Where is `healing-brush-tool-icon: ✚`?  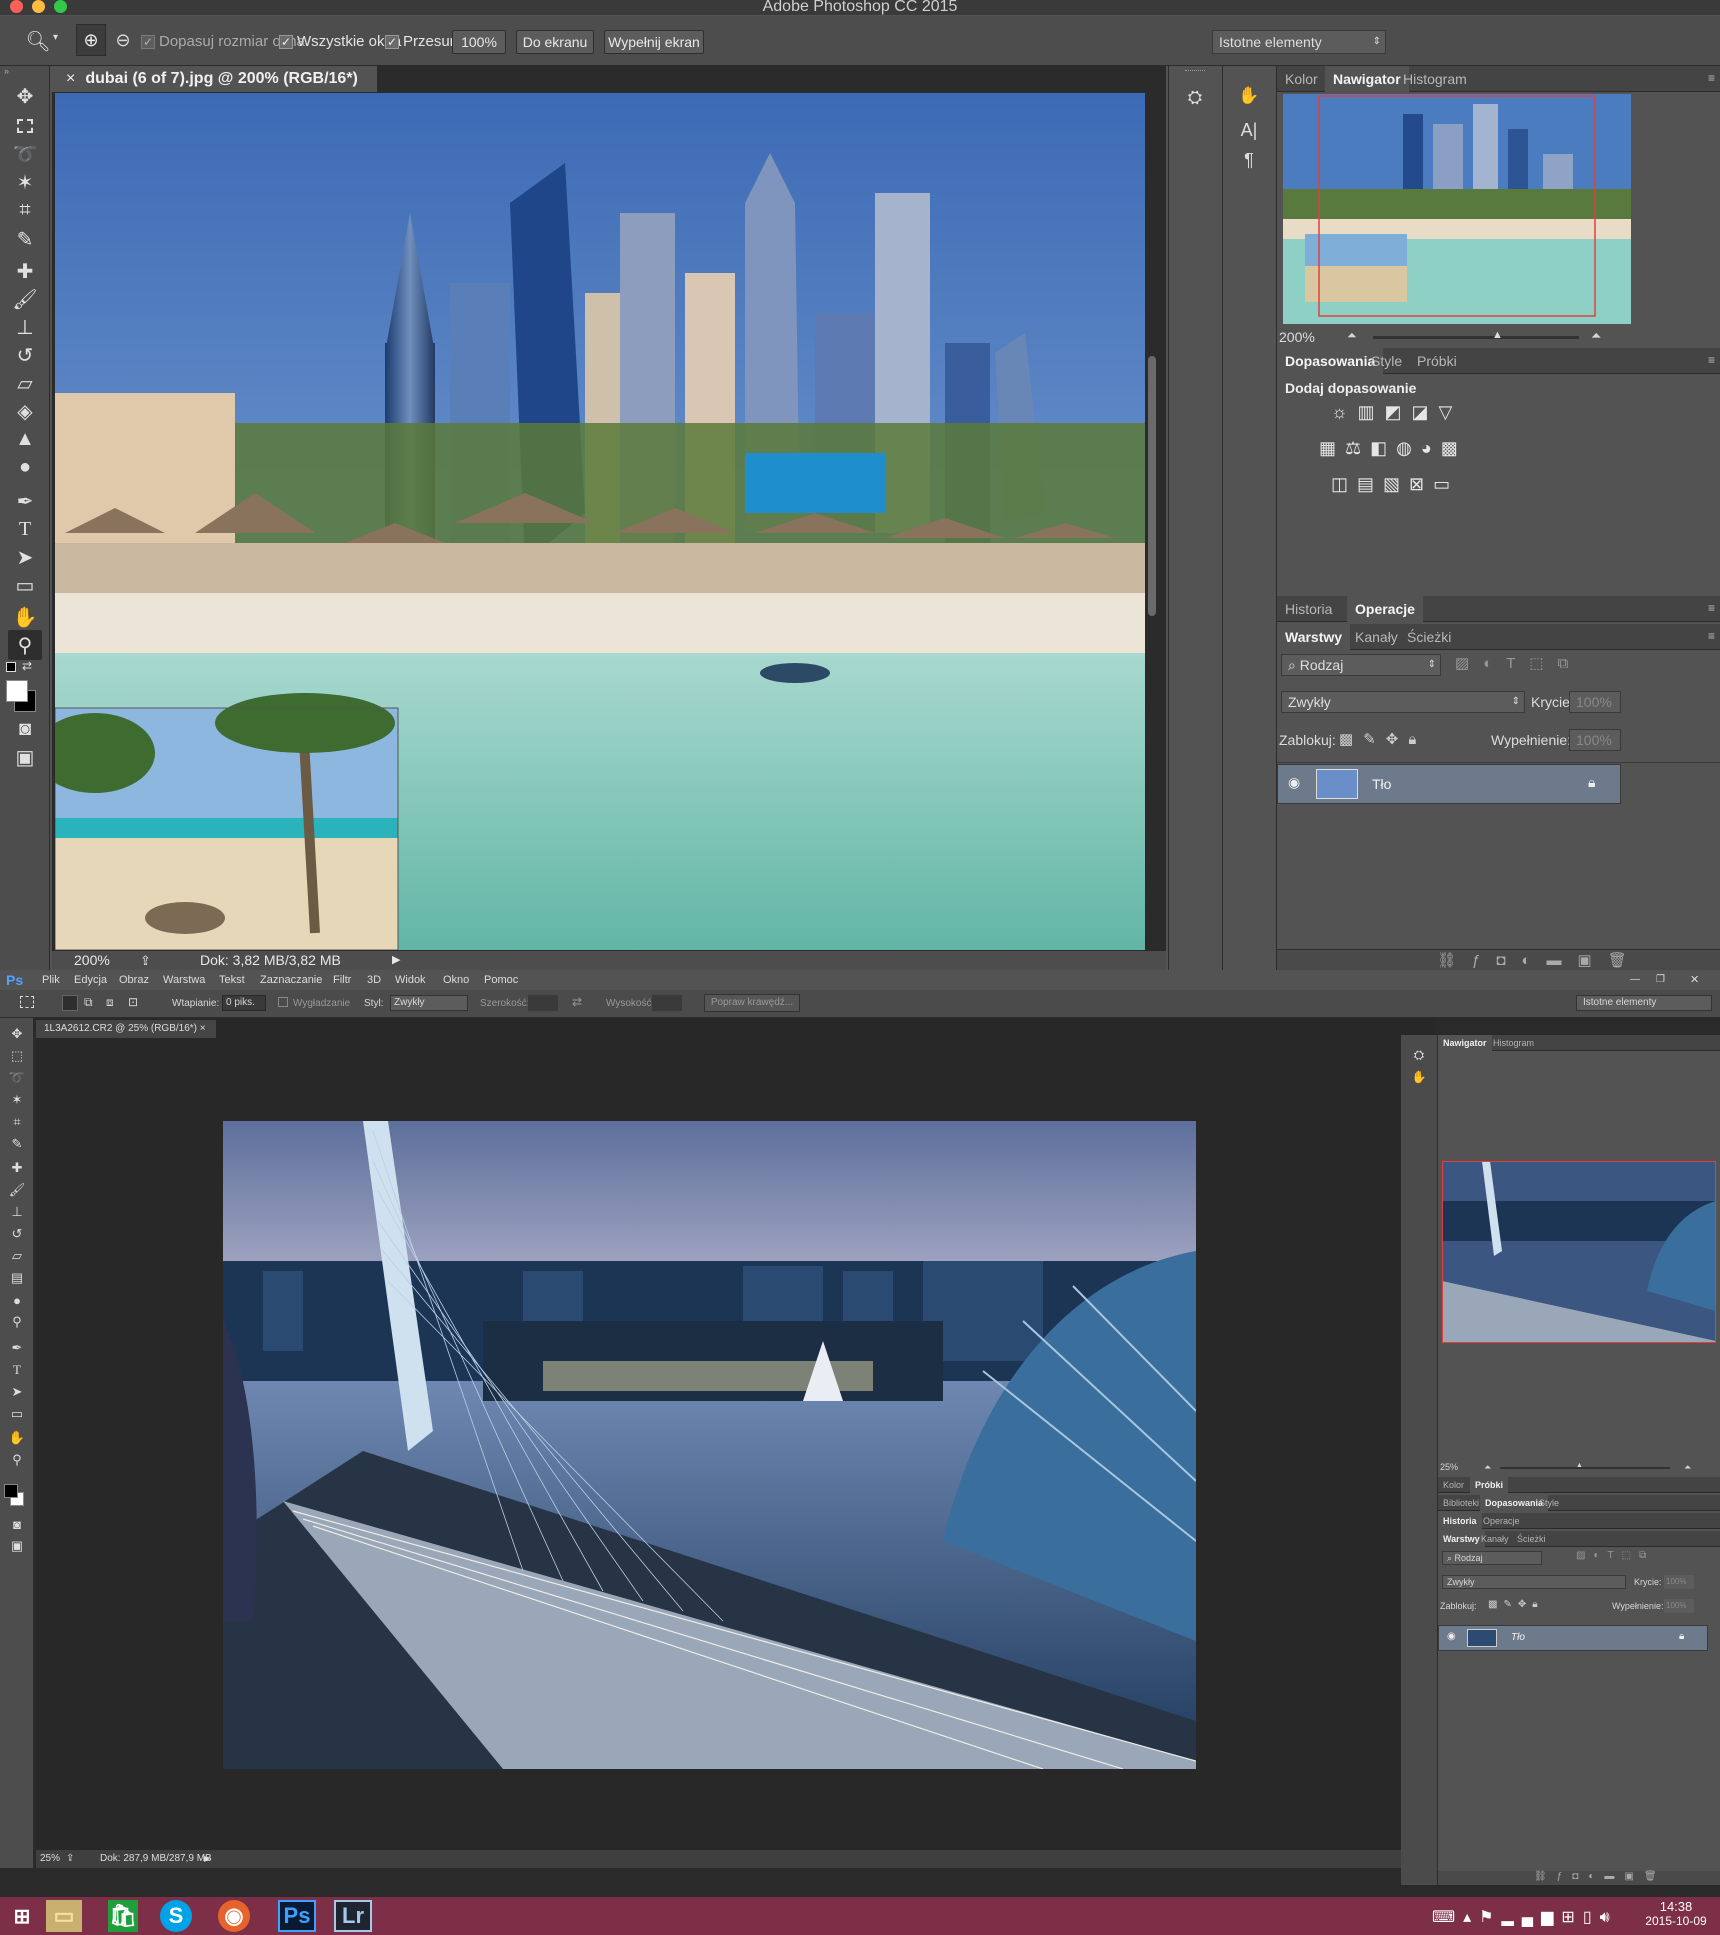 healing-brush-tool-icon: ✚ is located at coordinates (25, 271).